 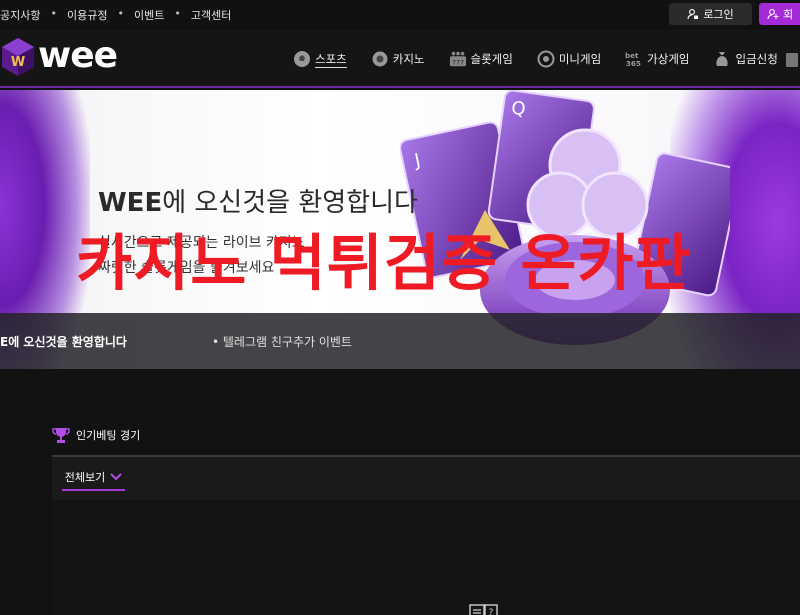 I want to click on top-link-rules: 이용규정, so click(x=87, y=15).